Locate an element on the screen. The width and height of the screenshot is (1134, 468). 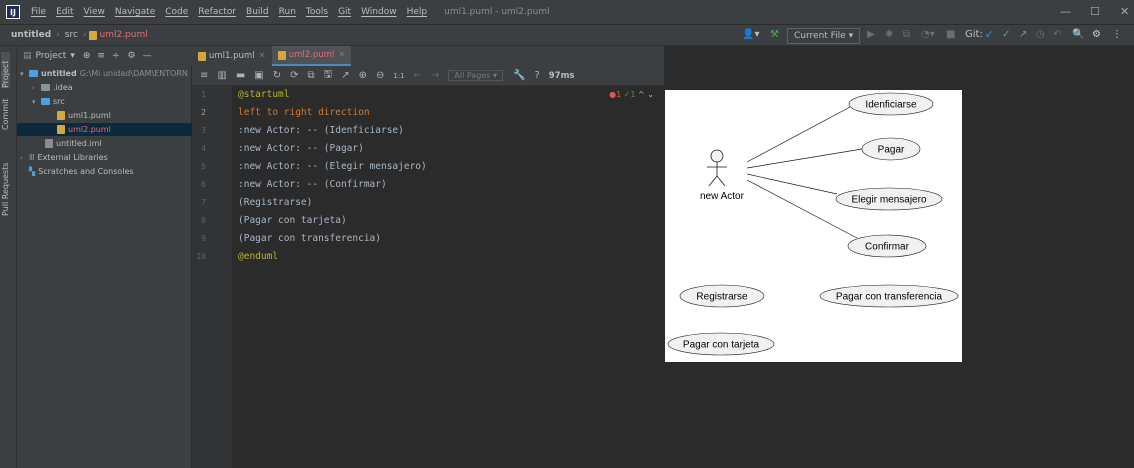
usecase-pagar-con-tarjeta: Pagar con tarjeta is located at coordinates (721, 344).